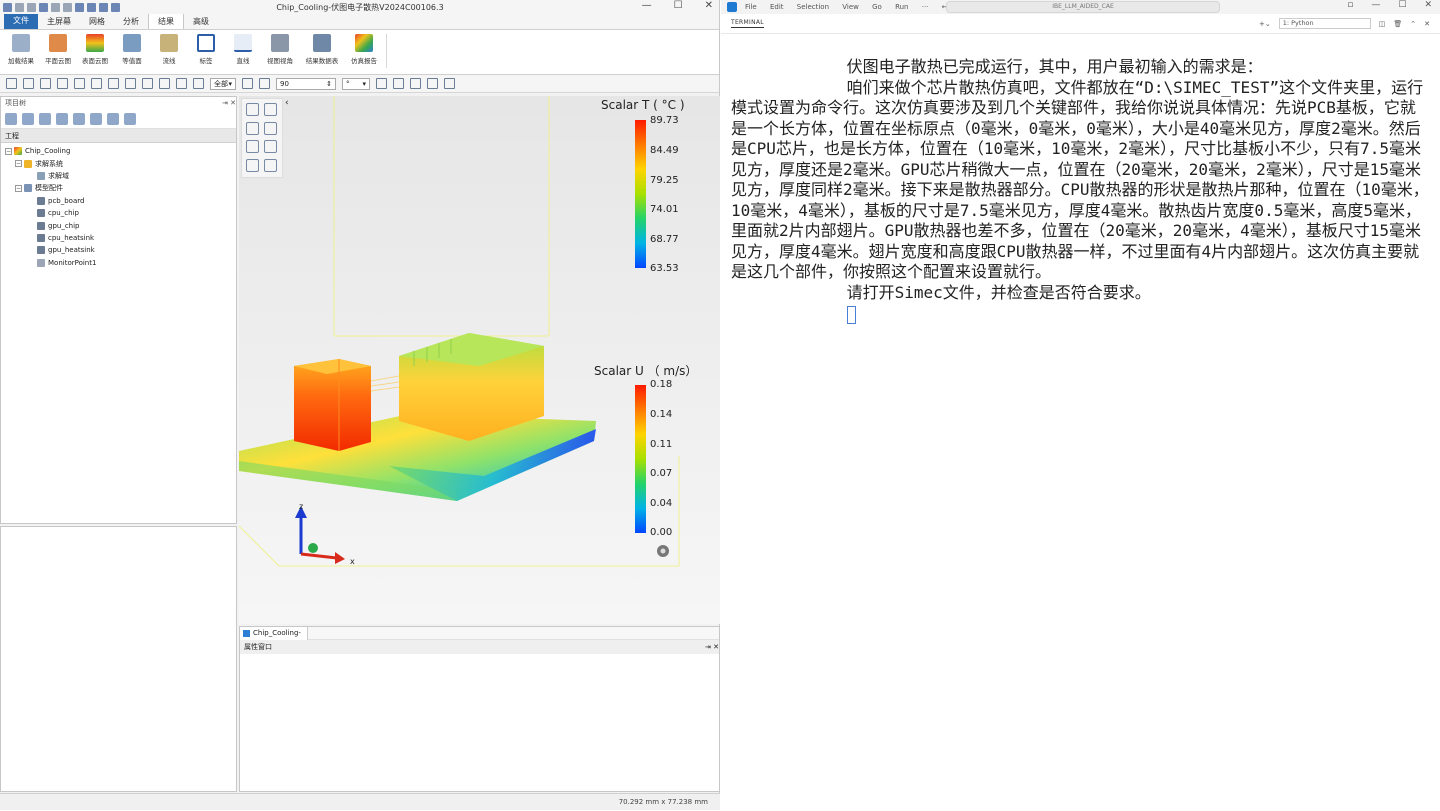 Image resolution: width=1440 pixels, height=811 pixels. Describe the element at coordinates (270, 165) in the screenshot. I see `table-tool-icon` at that location.